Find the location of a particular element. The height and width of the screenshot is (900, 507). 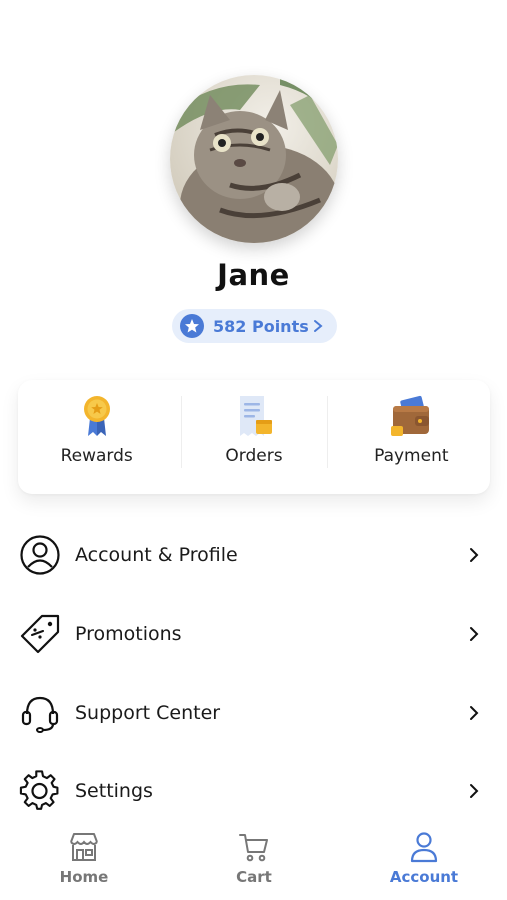

profile-avatar is located at coordinates (254, 159).